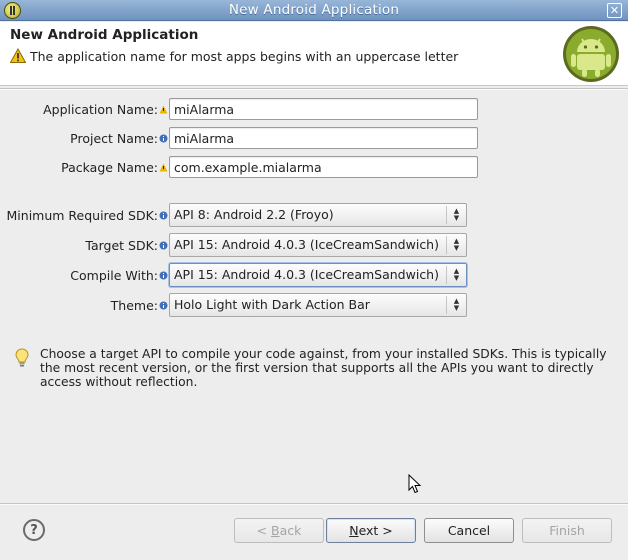 The image size is (628, 560). I want to click on application-name-row: Application Name:, so click(239, 109).